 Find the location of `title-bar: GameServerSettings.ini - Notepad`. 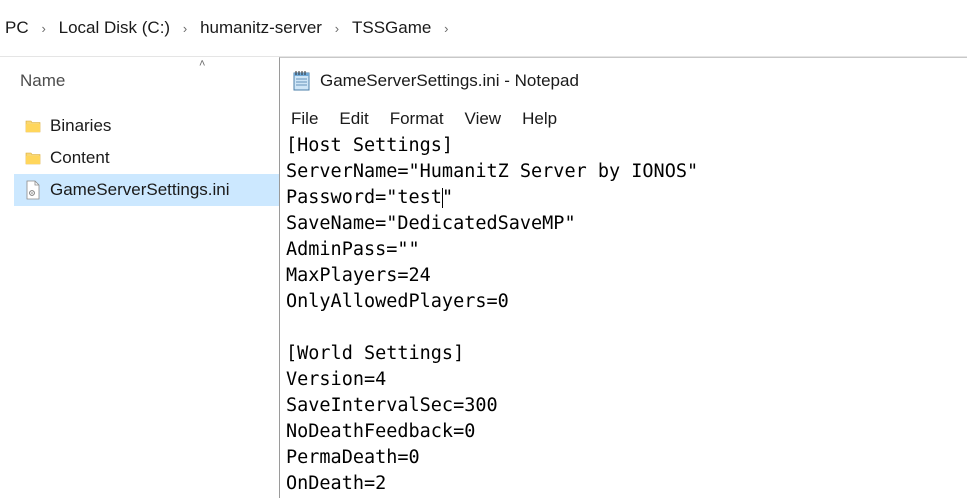

title-bar: GameServerSettings.ini - Notepad is located at coordinates (623, 81).